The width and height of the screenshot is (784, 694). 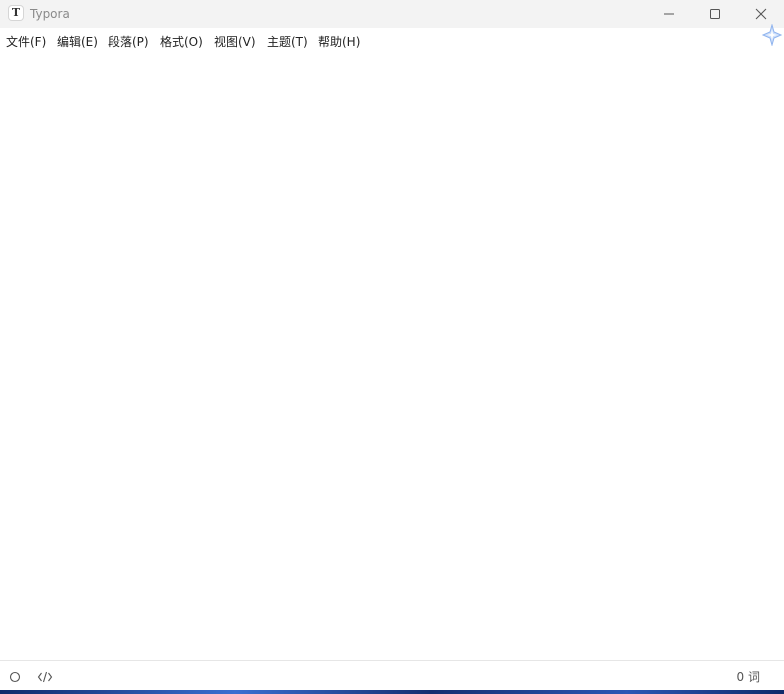 What do you see at coordinates (45, 677) in the screenshot?
I see `code-brackets-icon` at bounding box center [45, 677].